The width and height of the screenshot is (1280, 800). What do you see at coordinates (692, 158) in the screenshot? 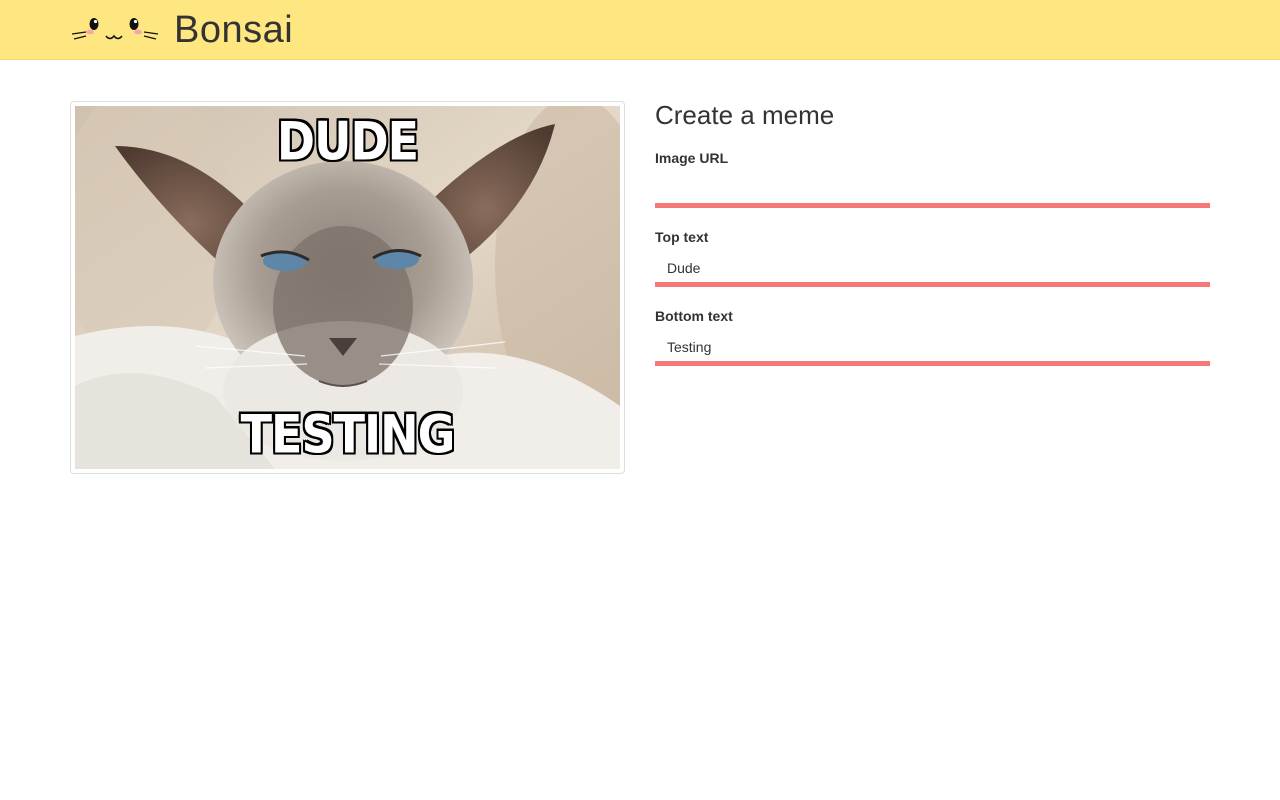
I see `image-url-label: Image URL` at bounding box center [692, 158].